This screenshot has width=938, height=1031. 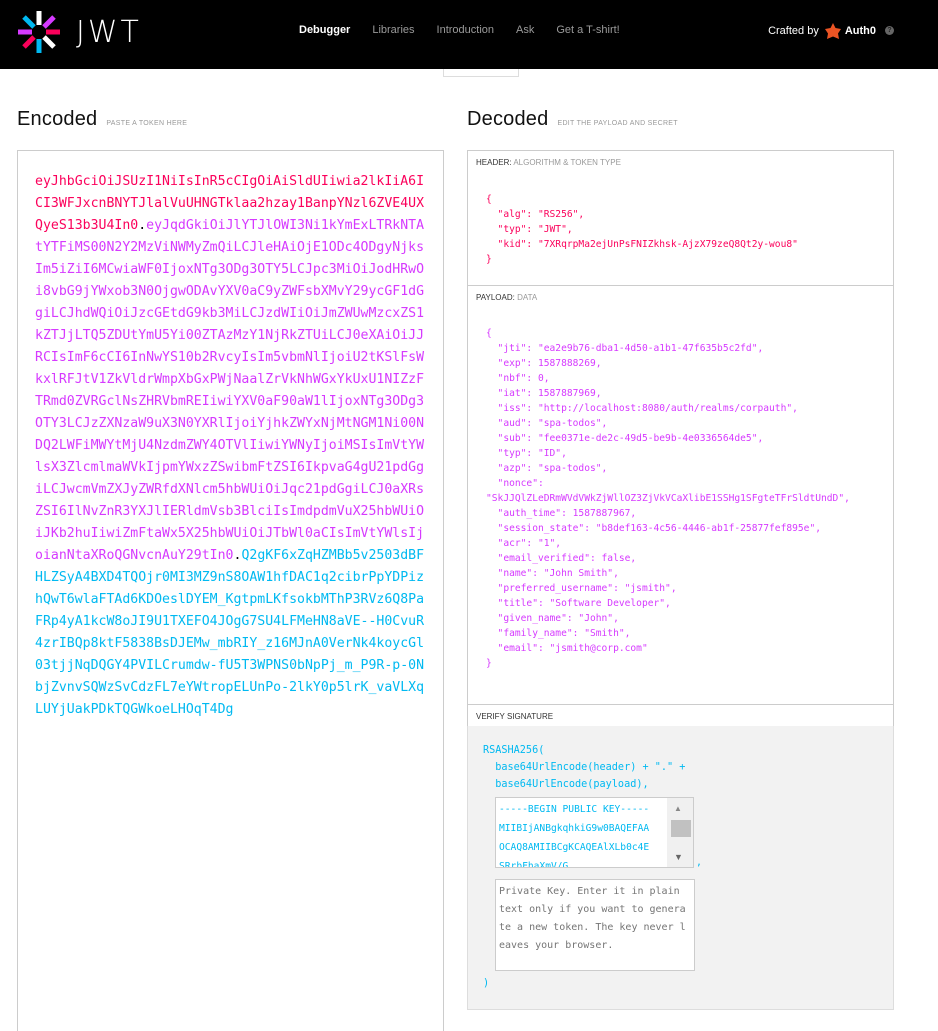 I want to click on header-panel-sublabel: ALGORITHM & TOKEN TYPE, so click(x=567, y=162).